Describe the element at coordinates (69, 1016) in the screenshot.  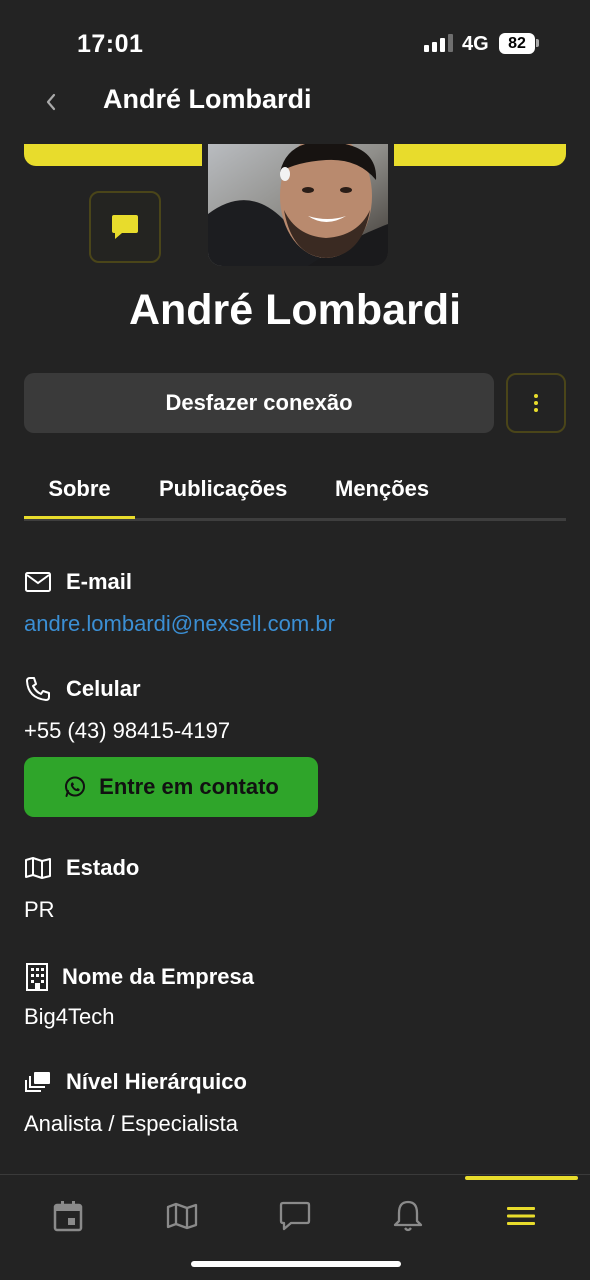
I see `company-value: Big4Tech` at that location.